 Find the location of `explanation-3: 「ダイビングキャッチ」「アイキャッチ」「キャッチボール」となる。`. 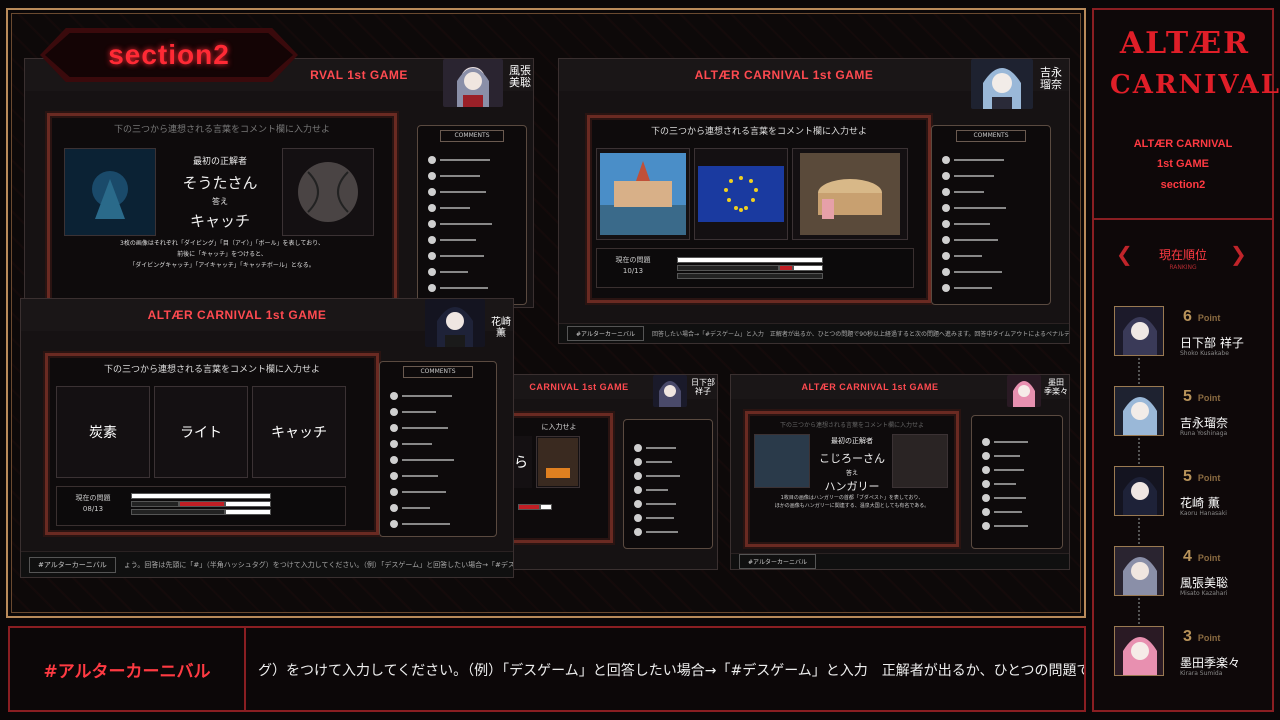

explanation-3: 「ダイビングキャッチ」「アイキャッチ」「キャッチボール」となる。 is located at coordinates (222, 265).